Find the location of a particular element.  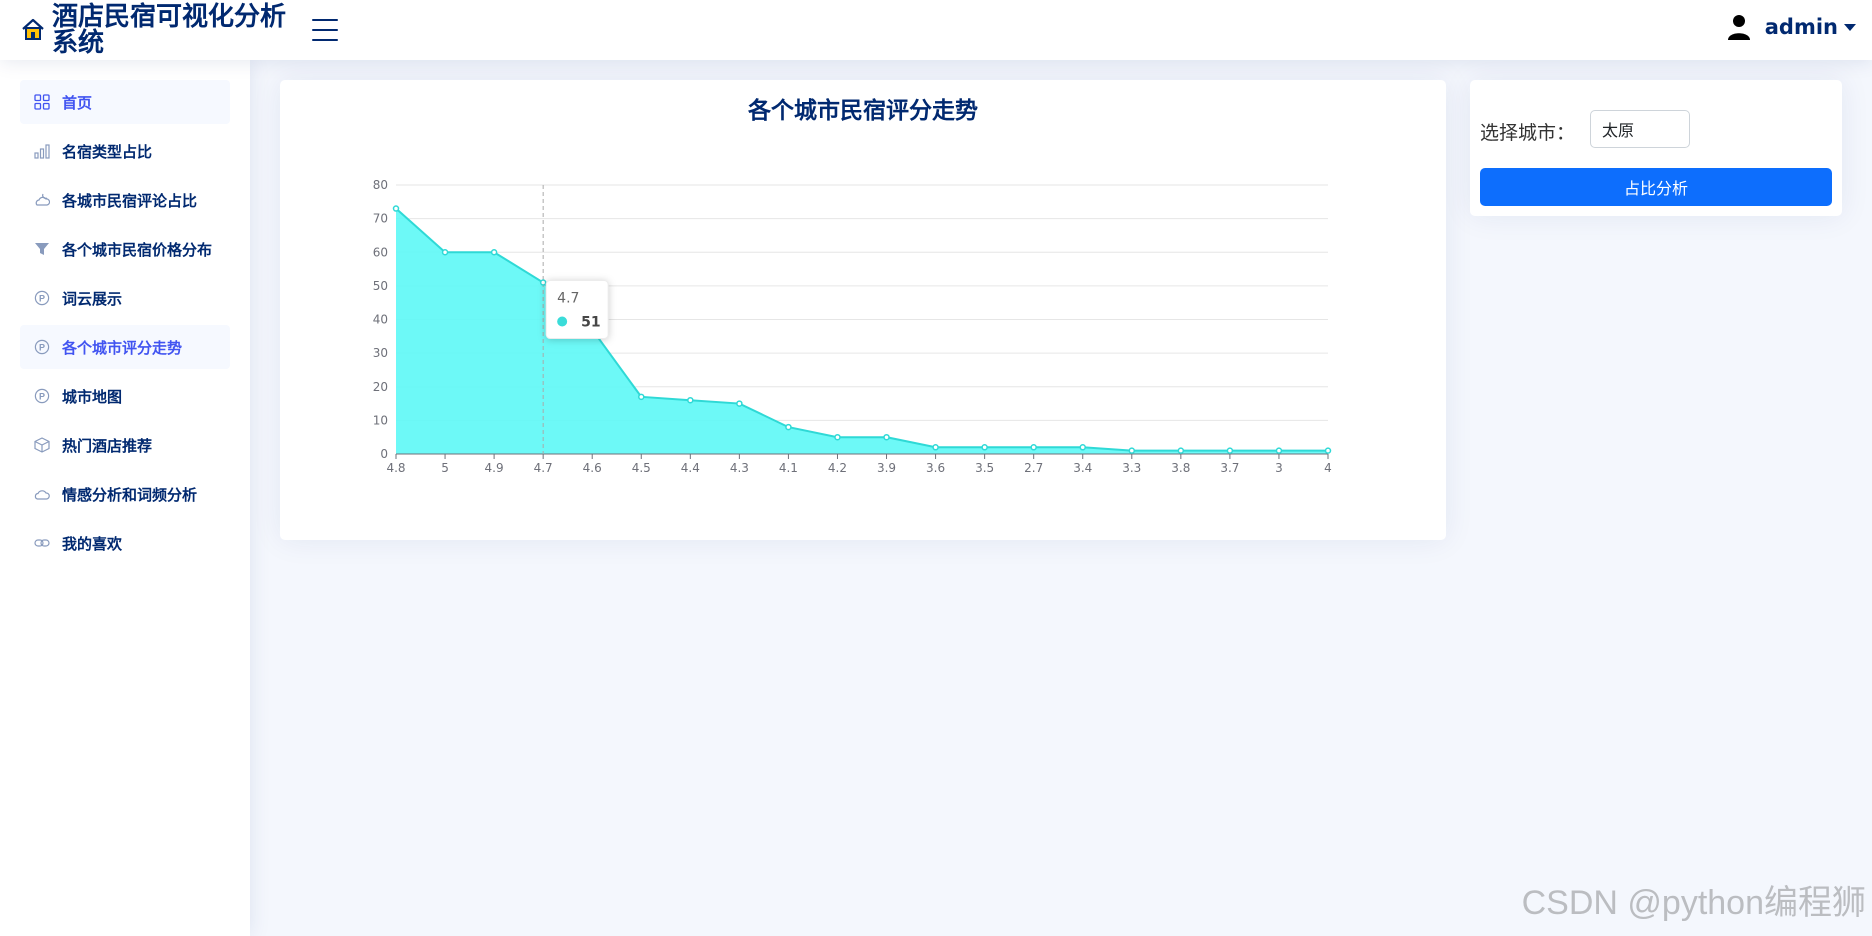

x-tick-label: 3.6 is located at coordinates (935, 468).